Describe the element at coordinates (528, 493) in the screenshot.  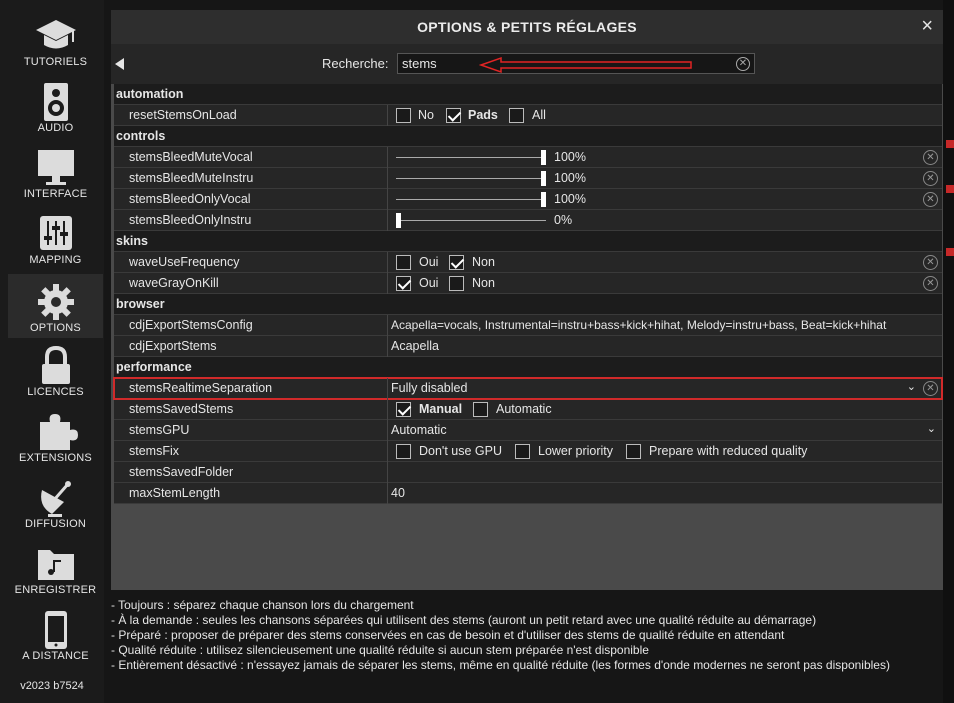
I see `table-row: maxStemLength 40` at that location.